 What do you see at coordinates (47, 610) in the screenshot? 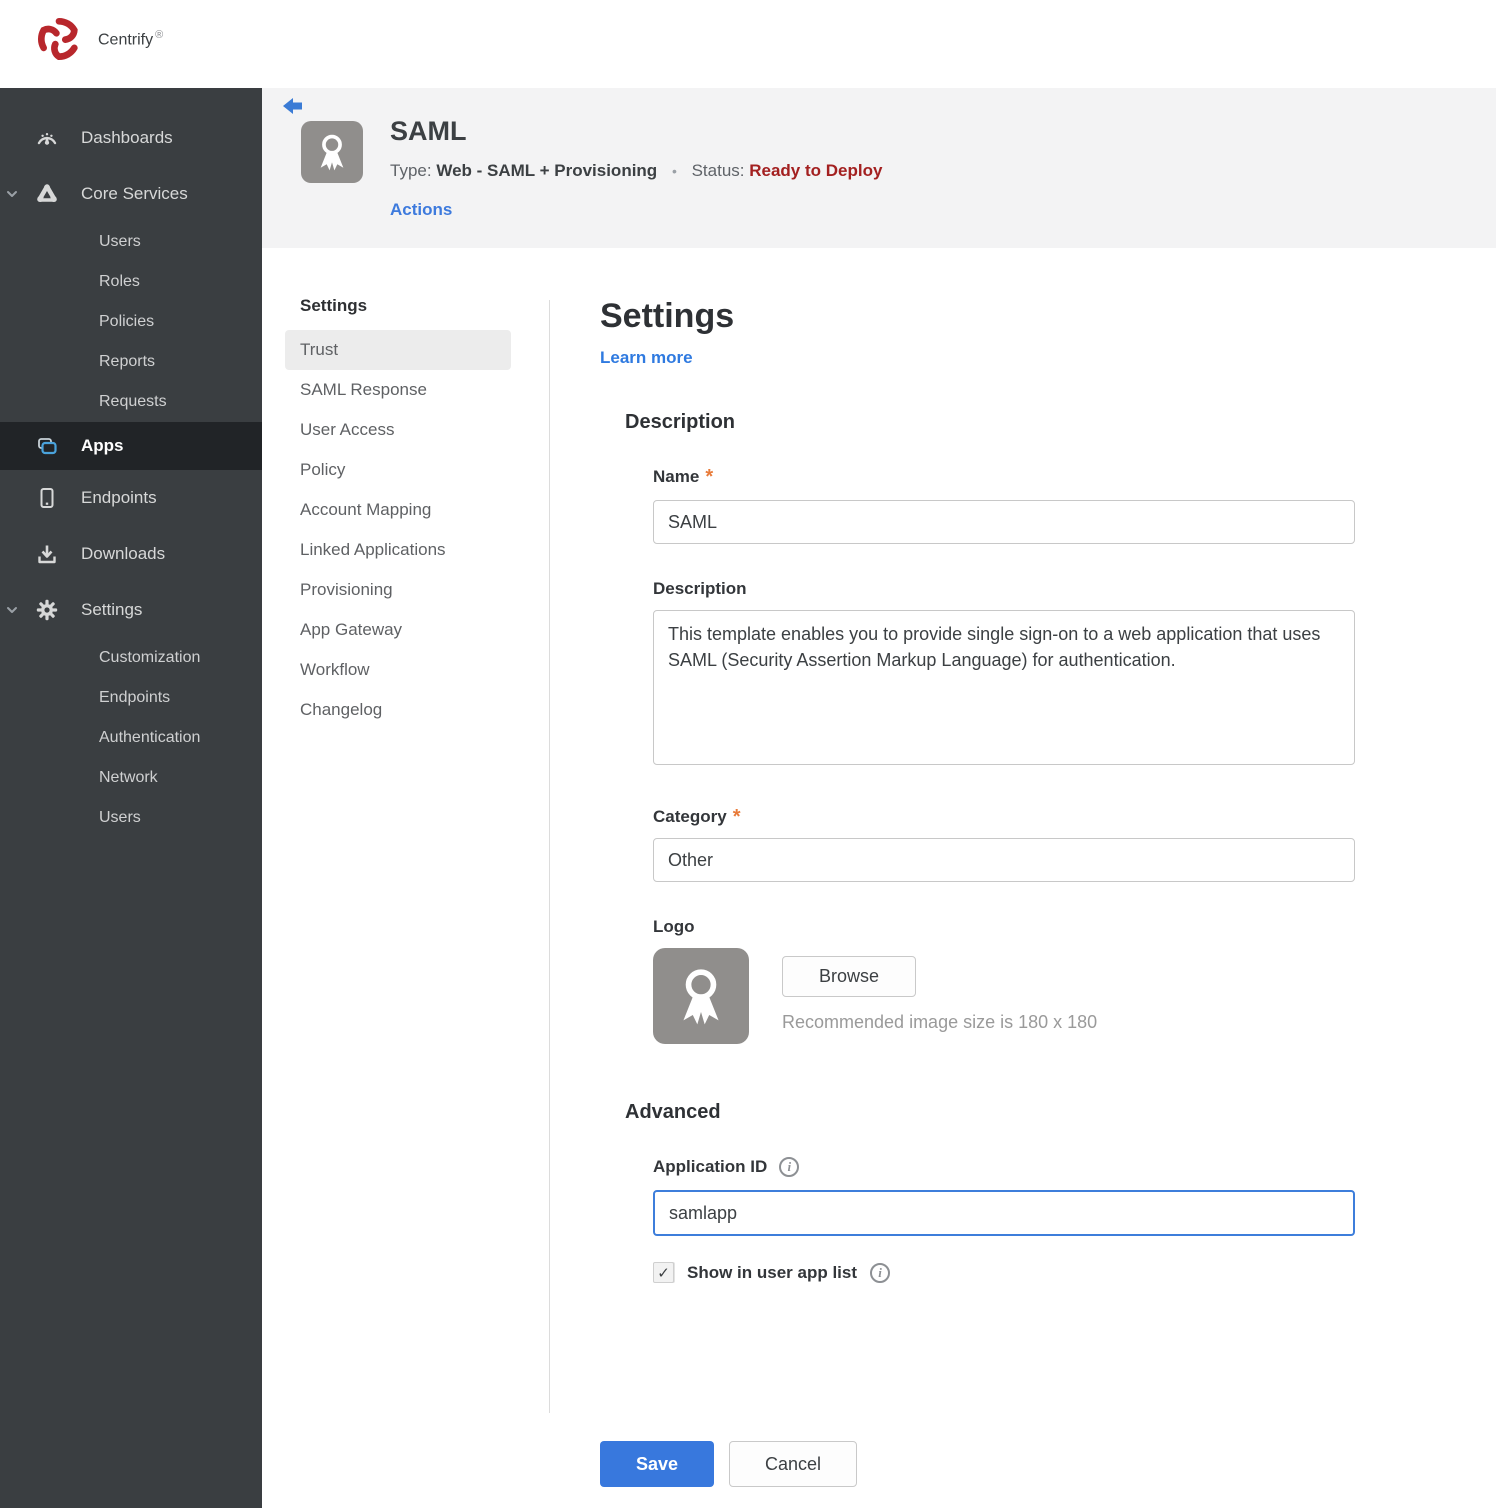
I see `gear-icon` at bounding box center [47, 610].